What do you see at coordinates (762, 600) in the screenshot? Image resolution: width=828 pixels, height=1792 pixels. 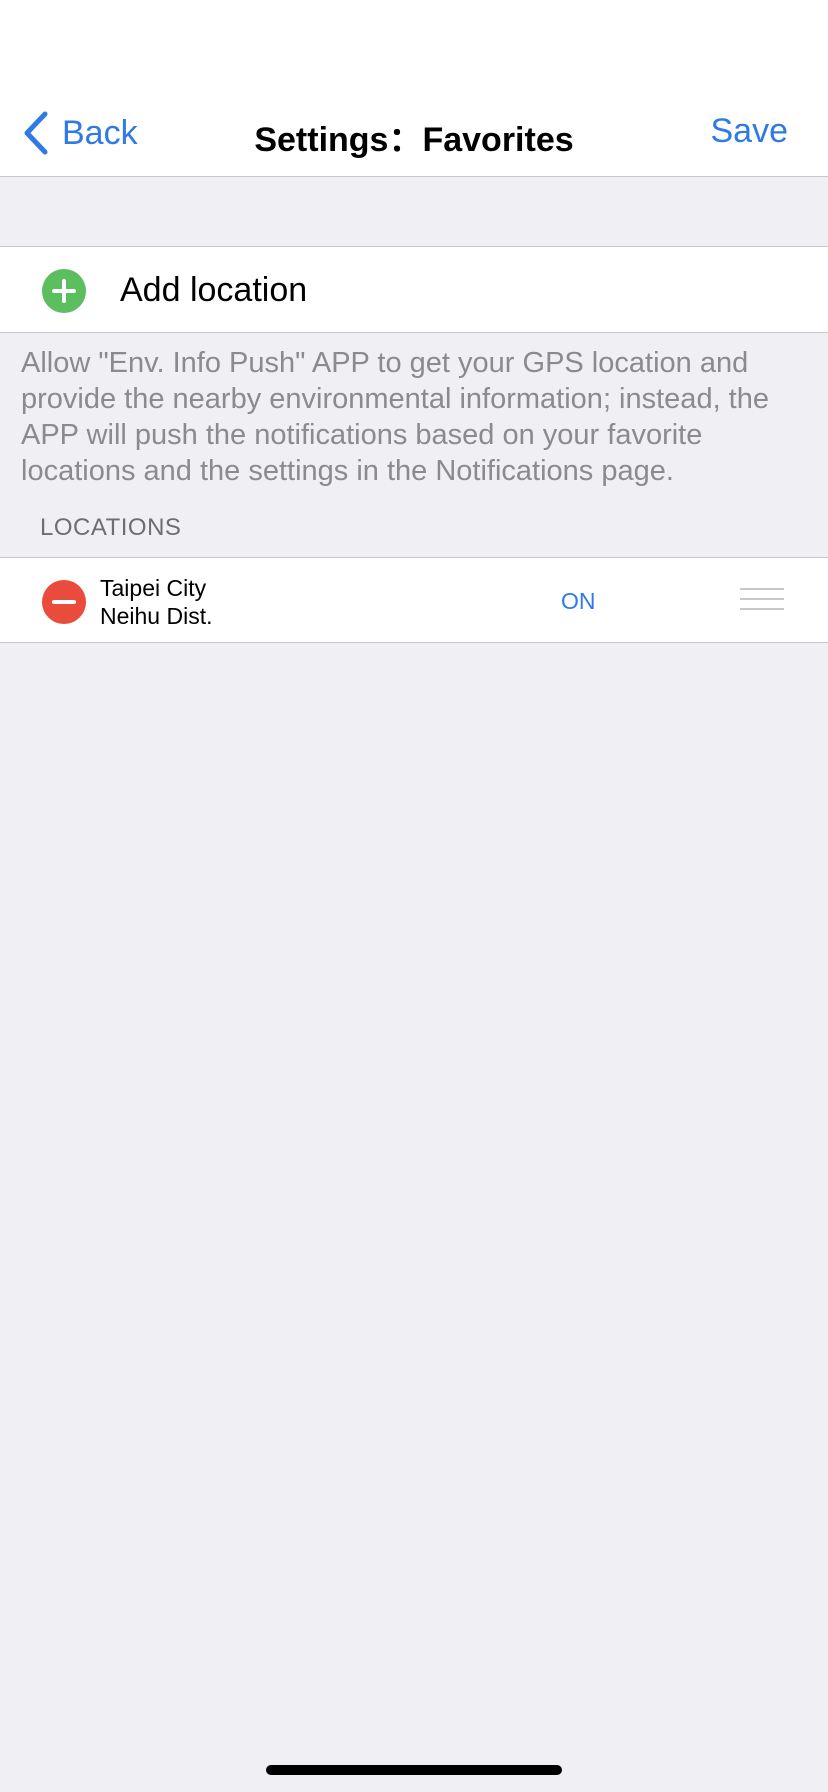 I see `reorder-handle-icon` at bounding box center [762, 600].